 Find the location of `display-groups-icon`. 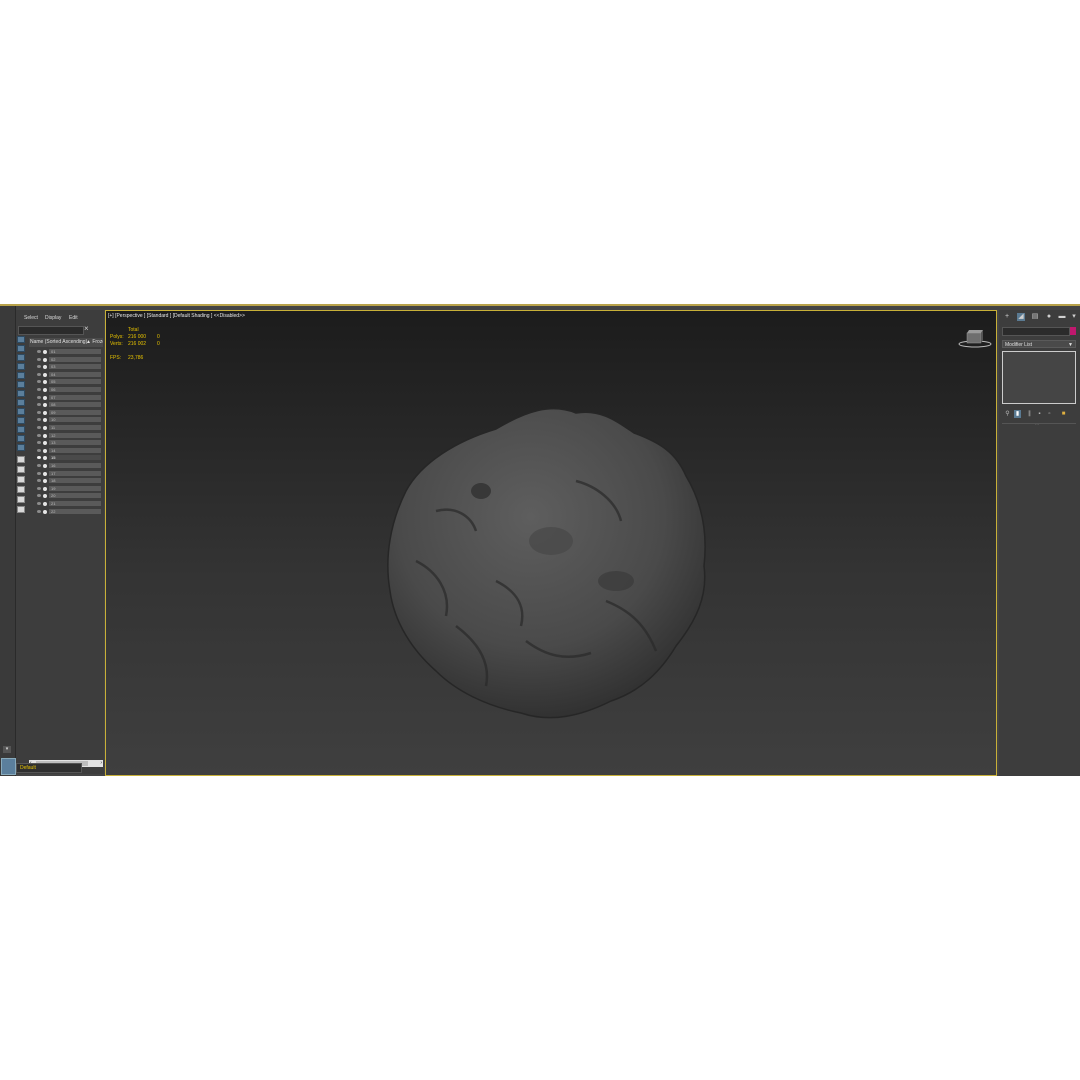

display-groups-icon is located at coordinates (21, 393).